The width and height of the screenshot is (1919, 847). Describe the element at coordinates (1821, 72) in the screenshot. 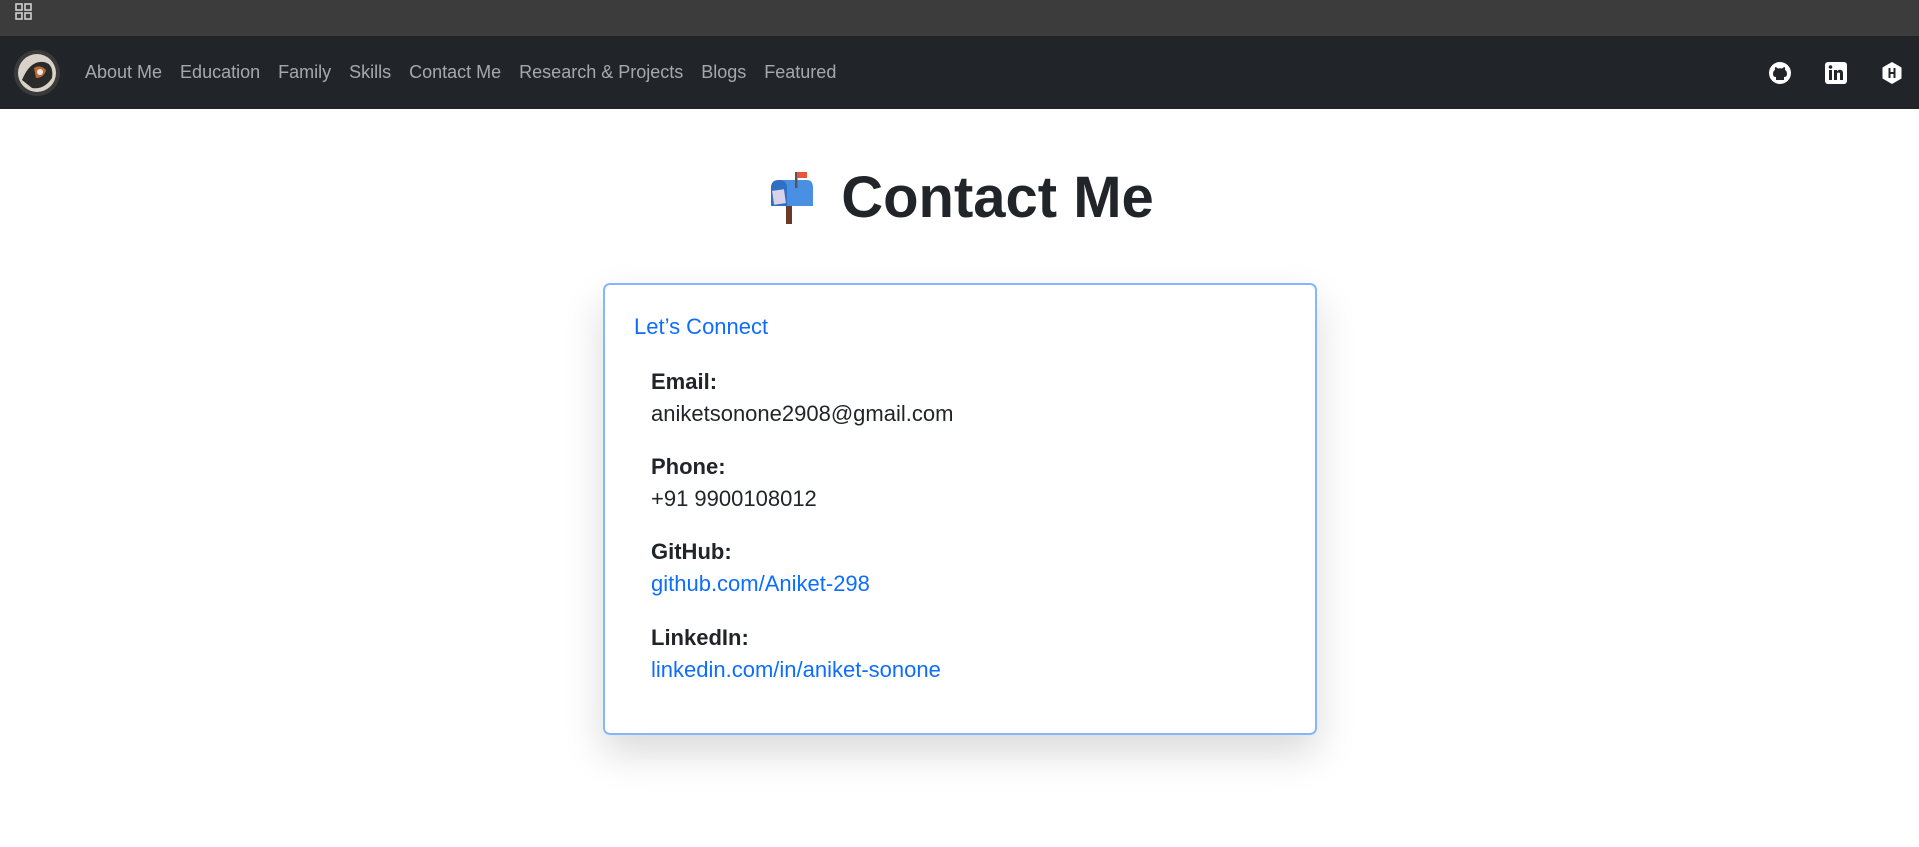

I see `social-icons` at that location.